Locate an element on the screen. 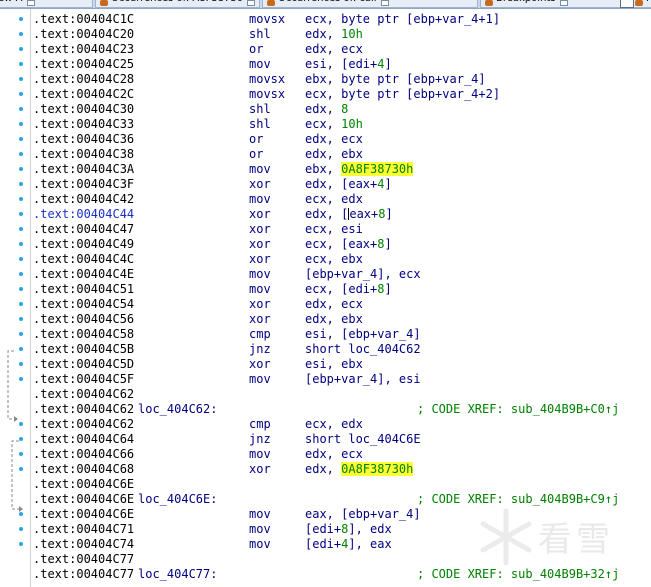 This screenshot has height=587, width=651. code-label: loc_404C77: is located at coordinates (177, 574).